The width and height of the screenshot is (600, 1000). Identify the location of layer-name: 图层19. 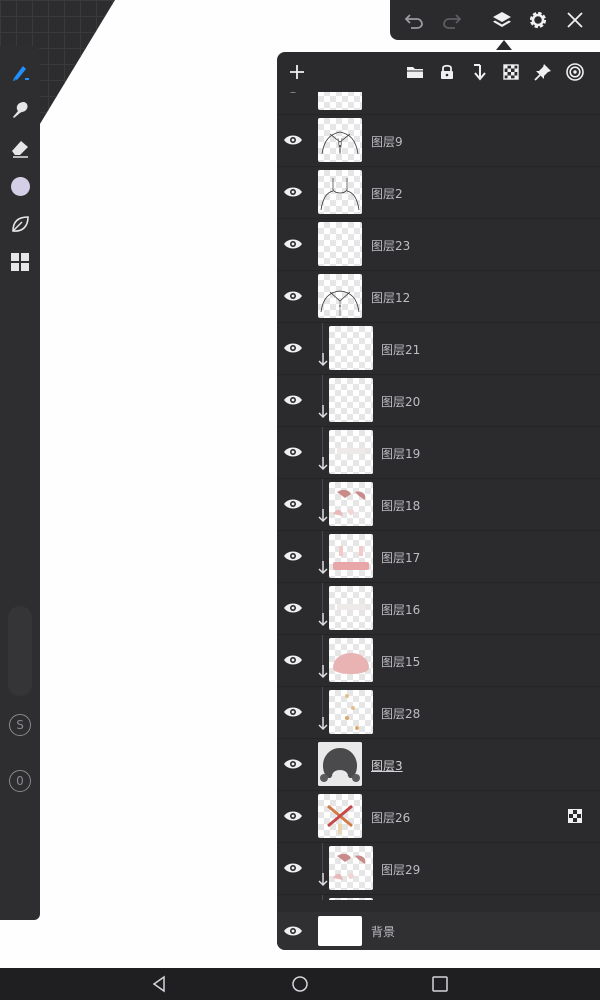
(401, 454).